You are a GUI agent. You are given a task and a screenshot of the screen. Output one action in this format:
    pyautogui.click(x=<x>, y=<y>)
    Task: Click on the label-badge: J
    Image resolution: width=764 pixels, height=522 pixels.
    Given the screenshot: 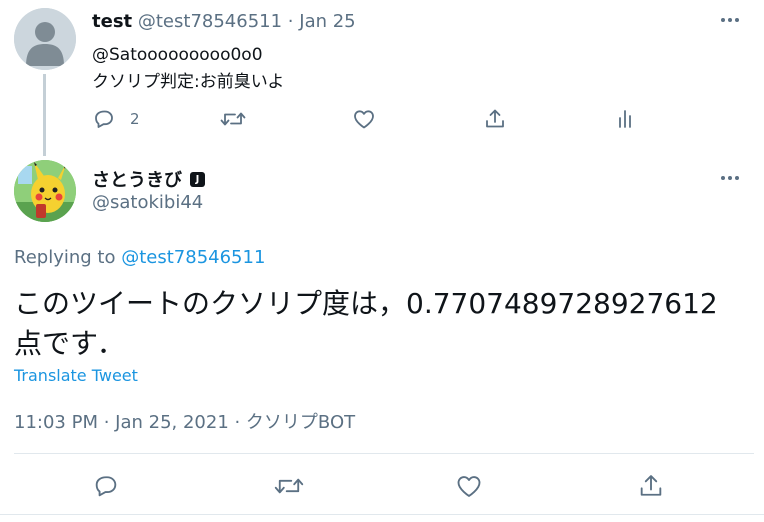 What is the action you would take?
    pyautogui.click(x=197, y=179)
    